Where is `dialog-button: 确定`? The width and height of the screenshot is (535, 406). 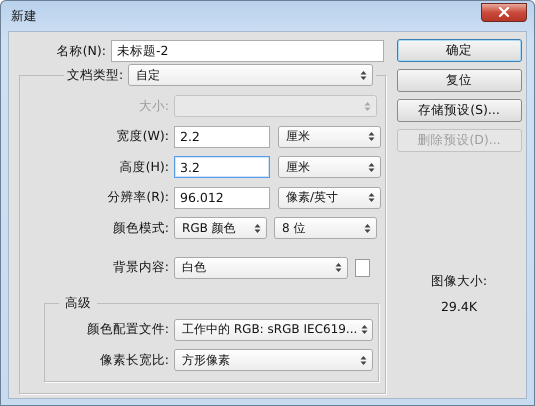 dialog-button: 确定 is located at coordinates (459, 50).